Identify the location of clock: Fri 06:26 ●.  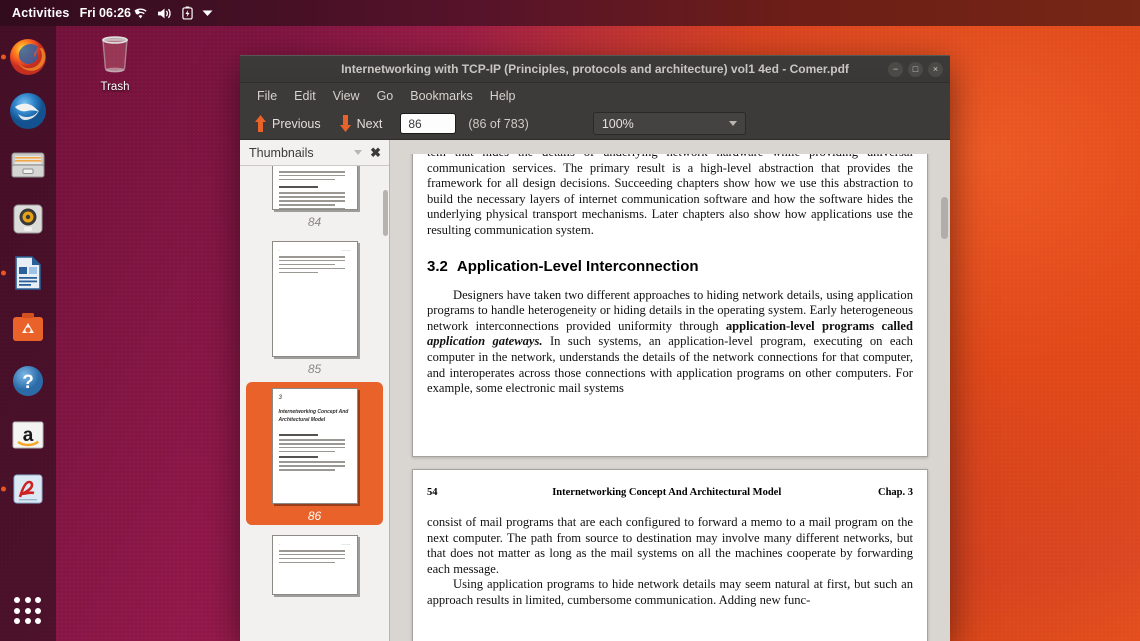
(110, 13).